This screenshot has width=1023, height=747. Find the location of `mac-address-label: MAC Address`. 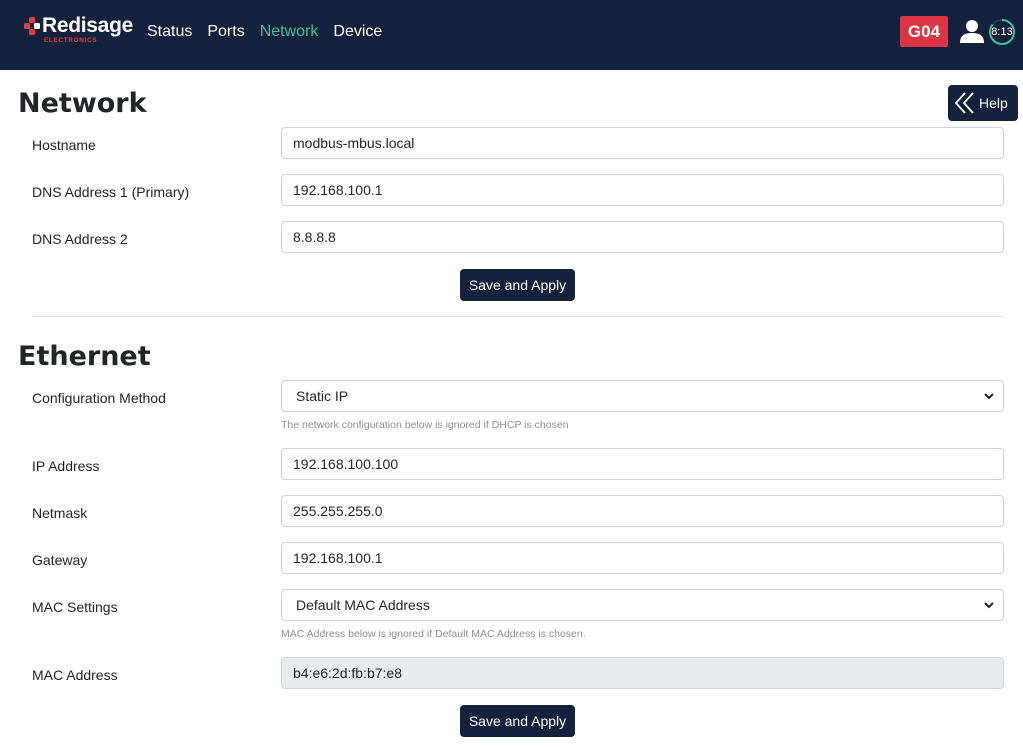

mac-address-label: MAC Address is located at coordinates (75, 675).